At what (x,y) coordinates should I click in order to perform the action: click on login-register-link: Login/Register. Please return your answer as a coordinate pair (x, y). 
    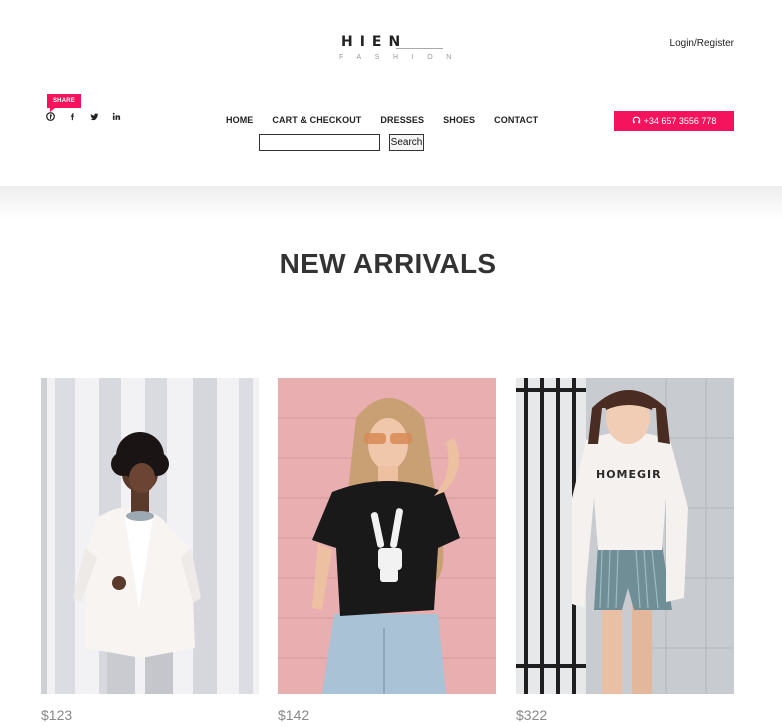
    Looking at the image, I should click on (702, 43).